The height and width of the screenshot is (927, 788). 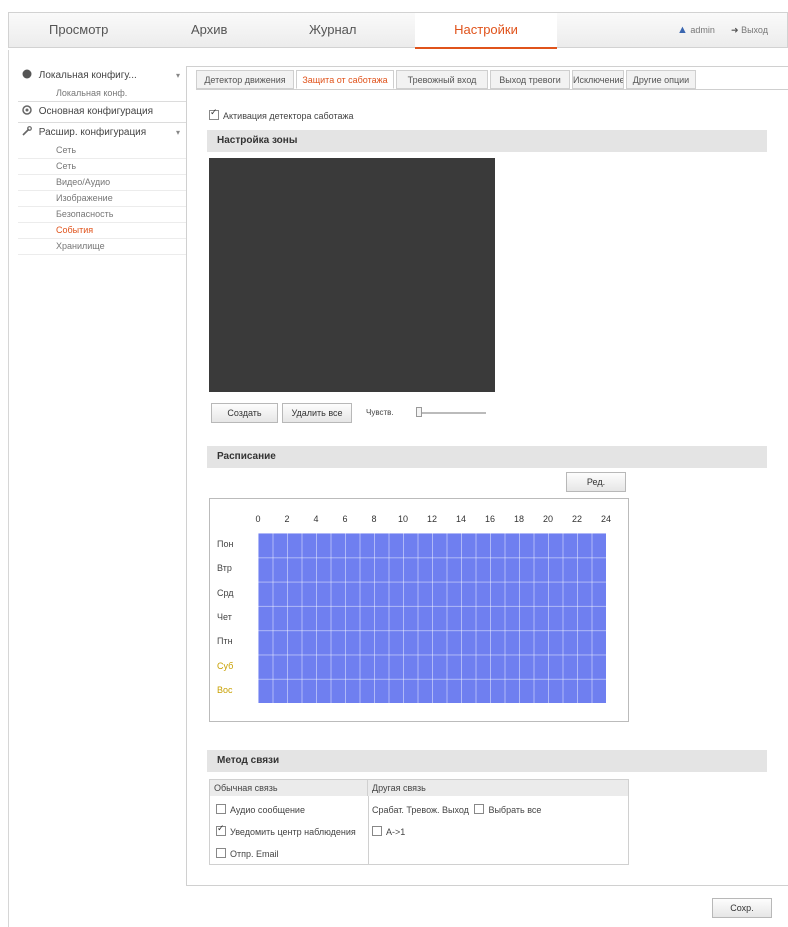 I want to click on tab-tamper-proof: Защита от саботажа, so click(x=345, y=79).